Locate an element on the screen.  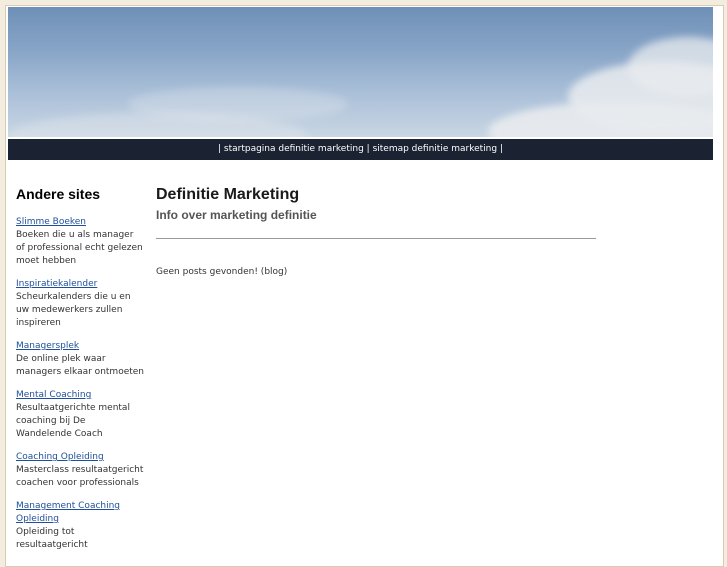
sidebar-site-link: Slimme Boeken is located at coordinates (51, 222).